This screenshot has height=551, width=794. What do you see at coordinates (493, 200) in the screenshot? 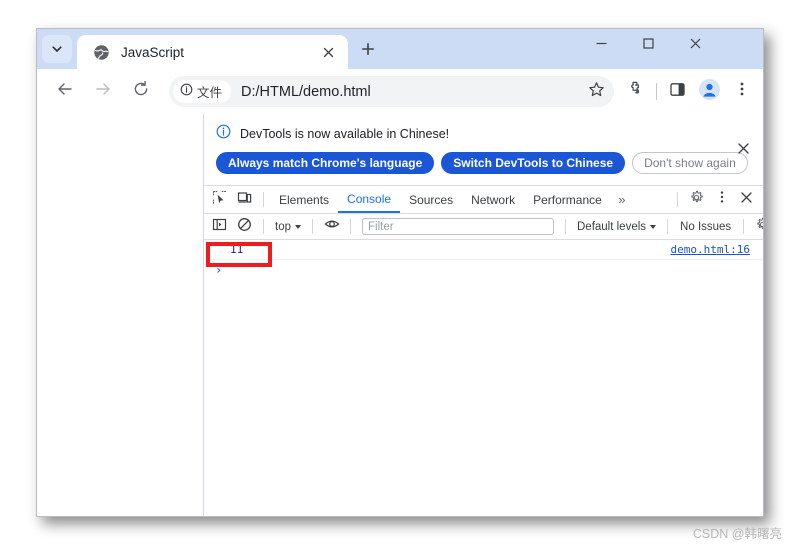
I see `devtools-tab-network: Network` at bounding box center [493, 200].